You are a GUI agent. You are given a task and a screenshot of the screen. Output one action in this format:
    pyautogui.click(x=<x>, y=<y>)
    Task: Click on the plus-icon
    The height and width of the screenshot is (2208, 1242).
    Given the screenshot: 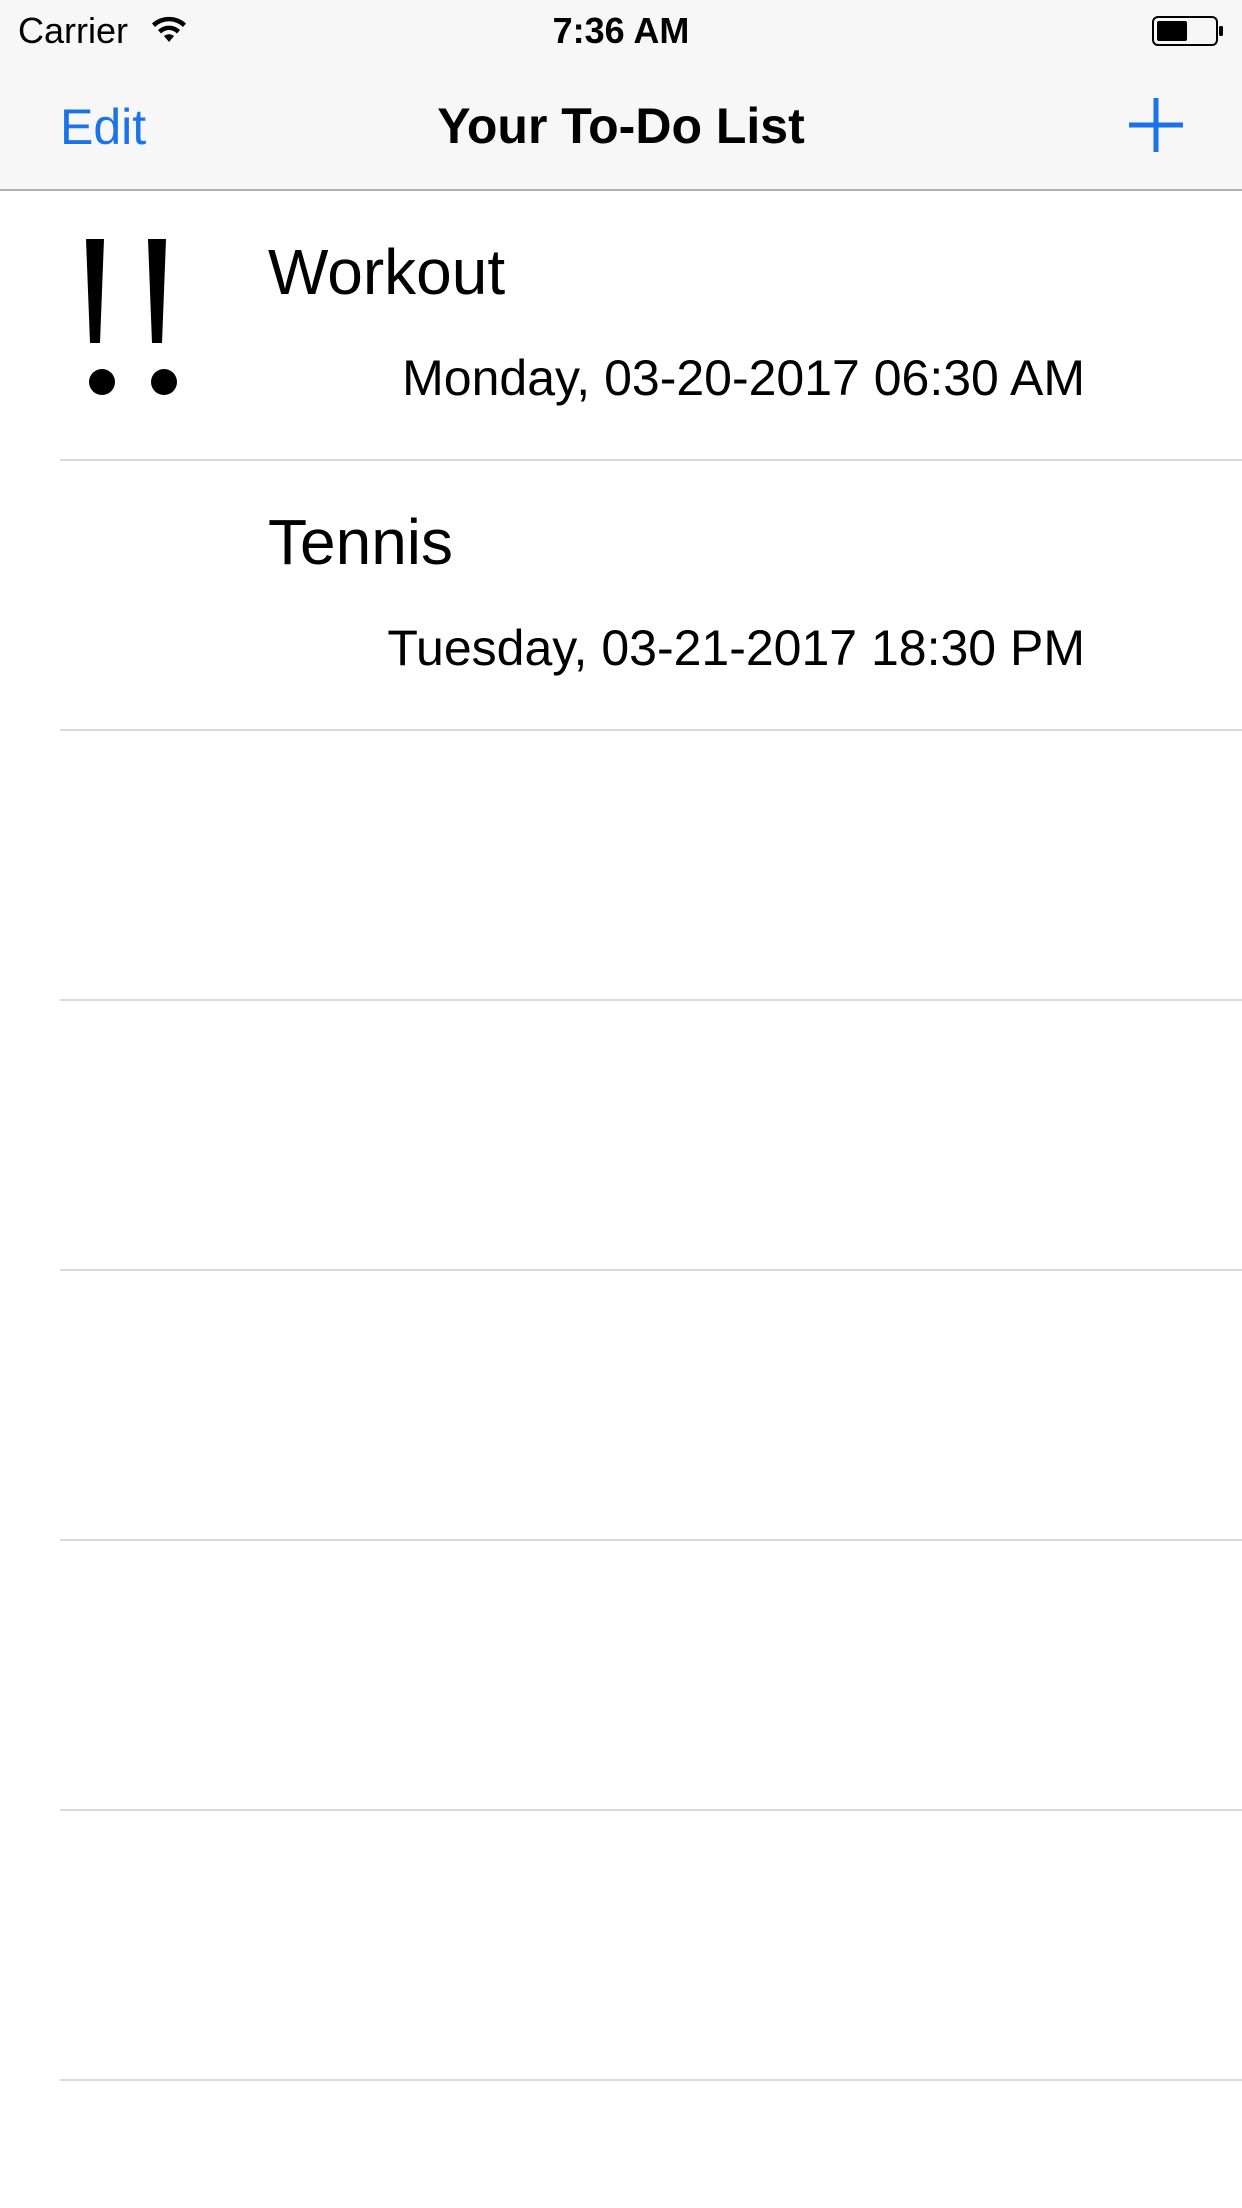 What is the action you would take?
    pyautogui.click(x=1156, y=125)
    